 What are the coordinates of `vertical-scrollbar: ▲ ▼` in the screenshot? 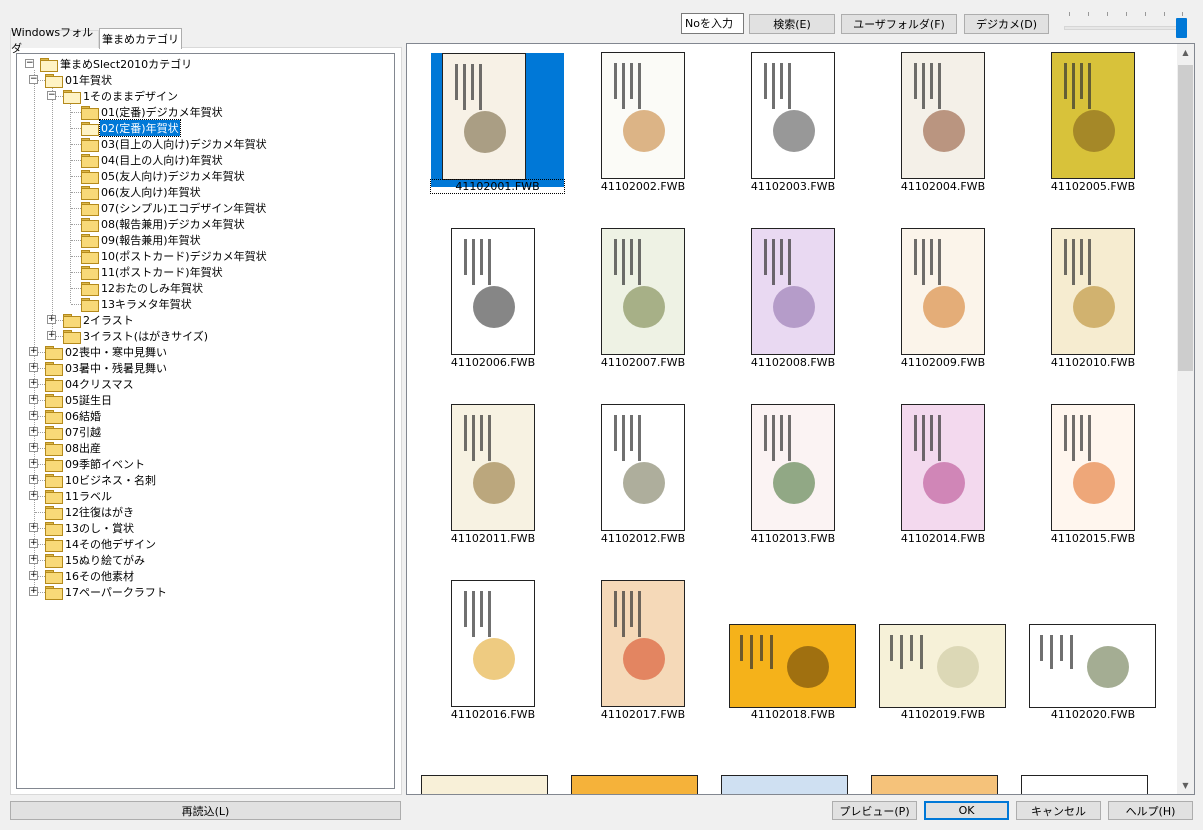 It's located at (1185, 419).